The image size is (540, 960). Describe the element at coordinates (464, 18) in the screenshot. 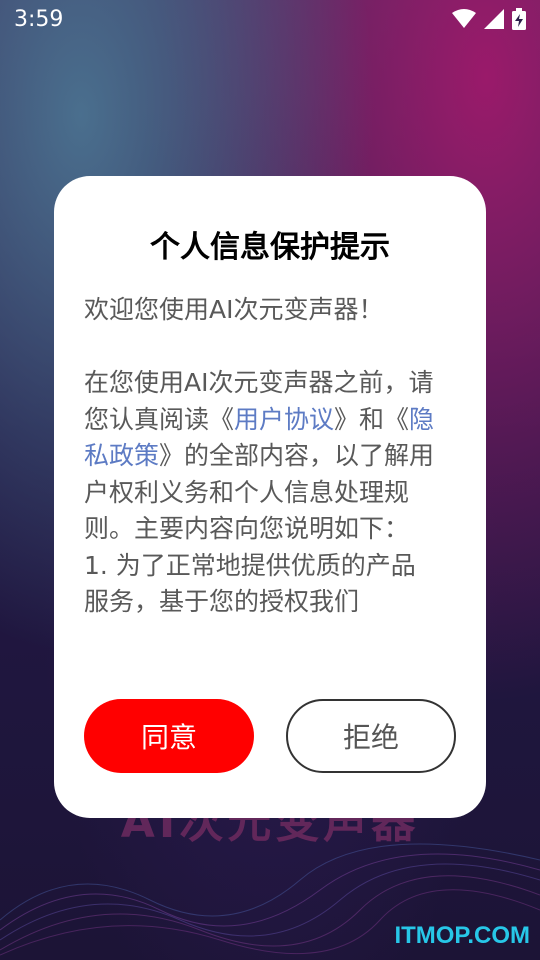

I see `wifi-icon` at that location.